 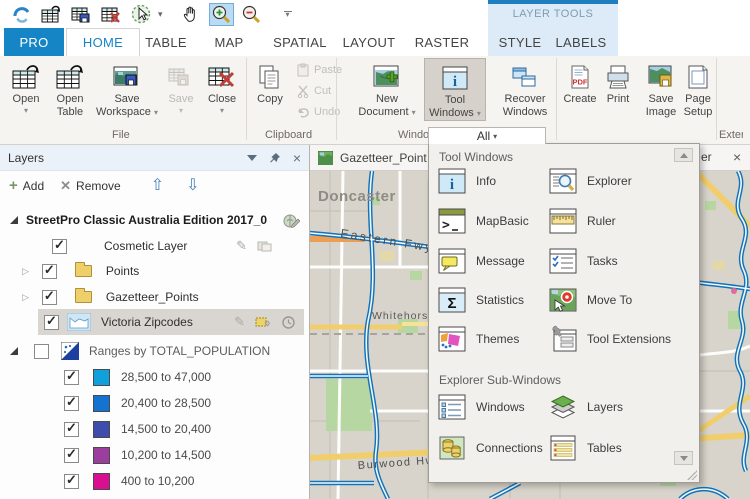 What do you see at coordinates (492, 339) in the screenshot?
I see `menu-item-themes: Themes` at bounding box center [492, 339].